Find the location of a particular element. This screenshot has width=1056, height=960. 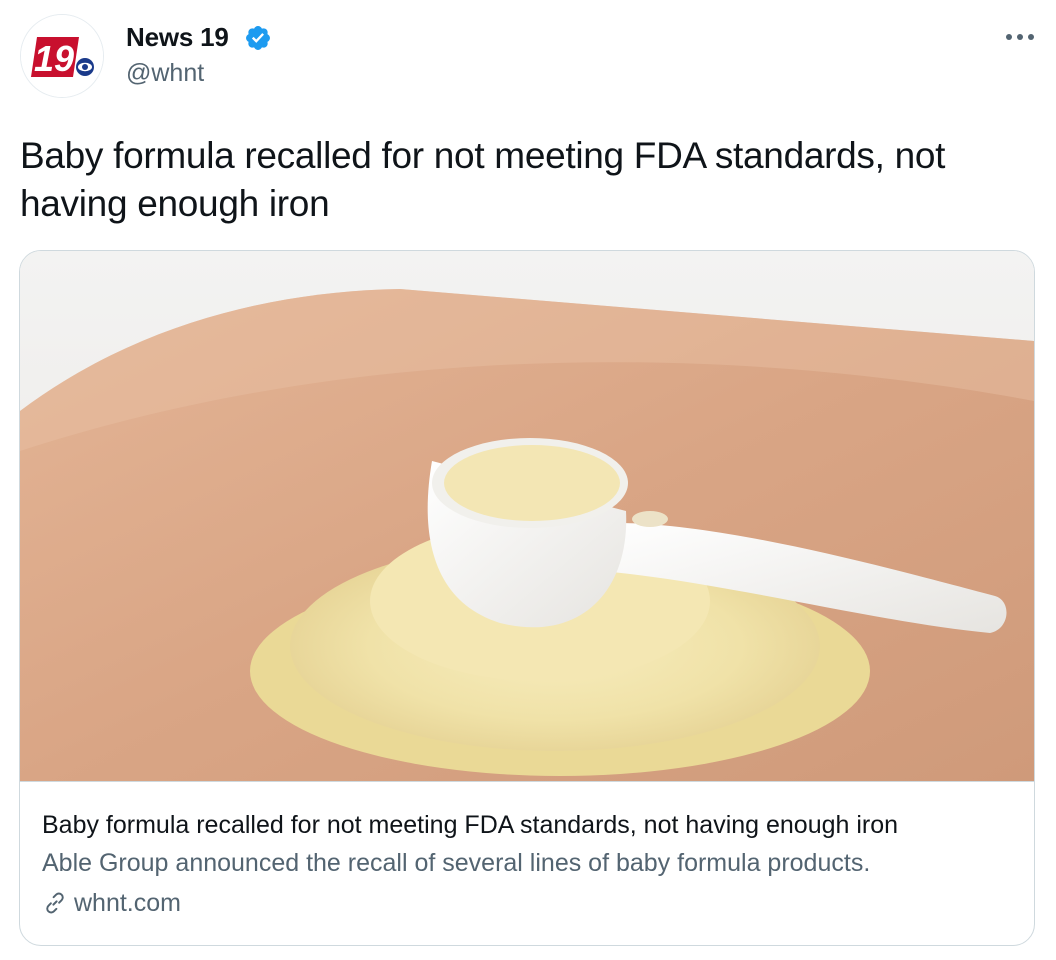

author-handle: @whnt is located at coordinates (165, 73).